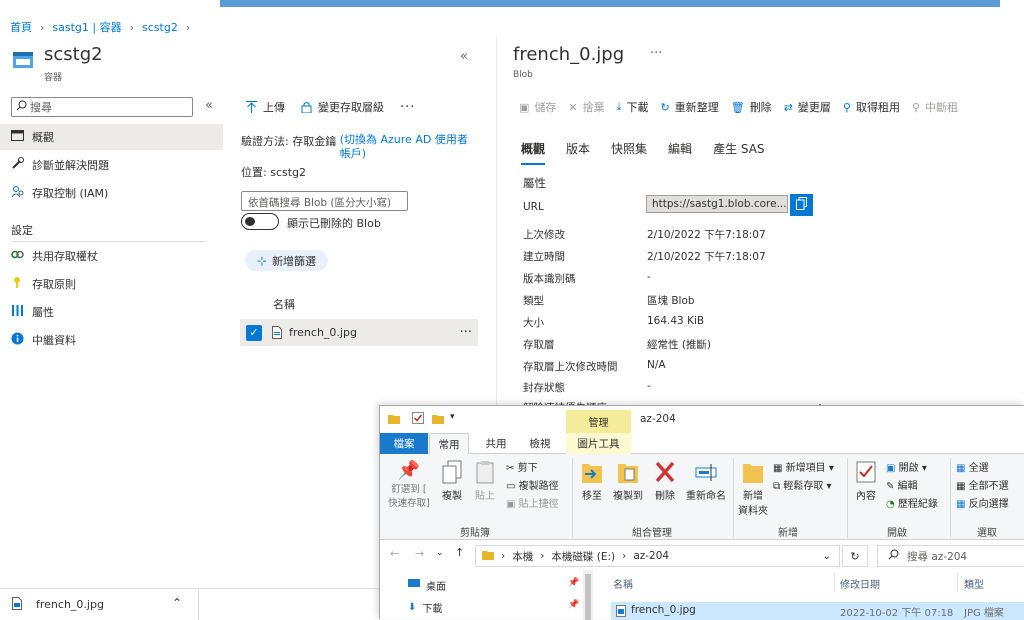  Describe the element at coordinates (807, 107) in the screenshot. I see `change-tier-button: ⇄ 變更層` at that location.